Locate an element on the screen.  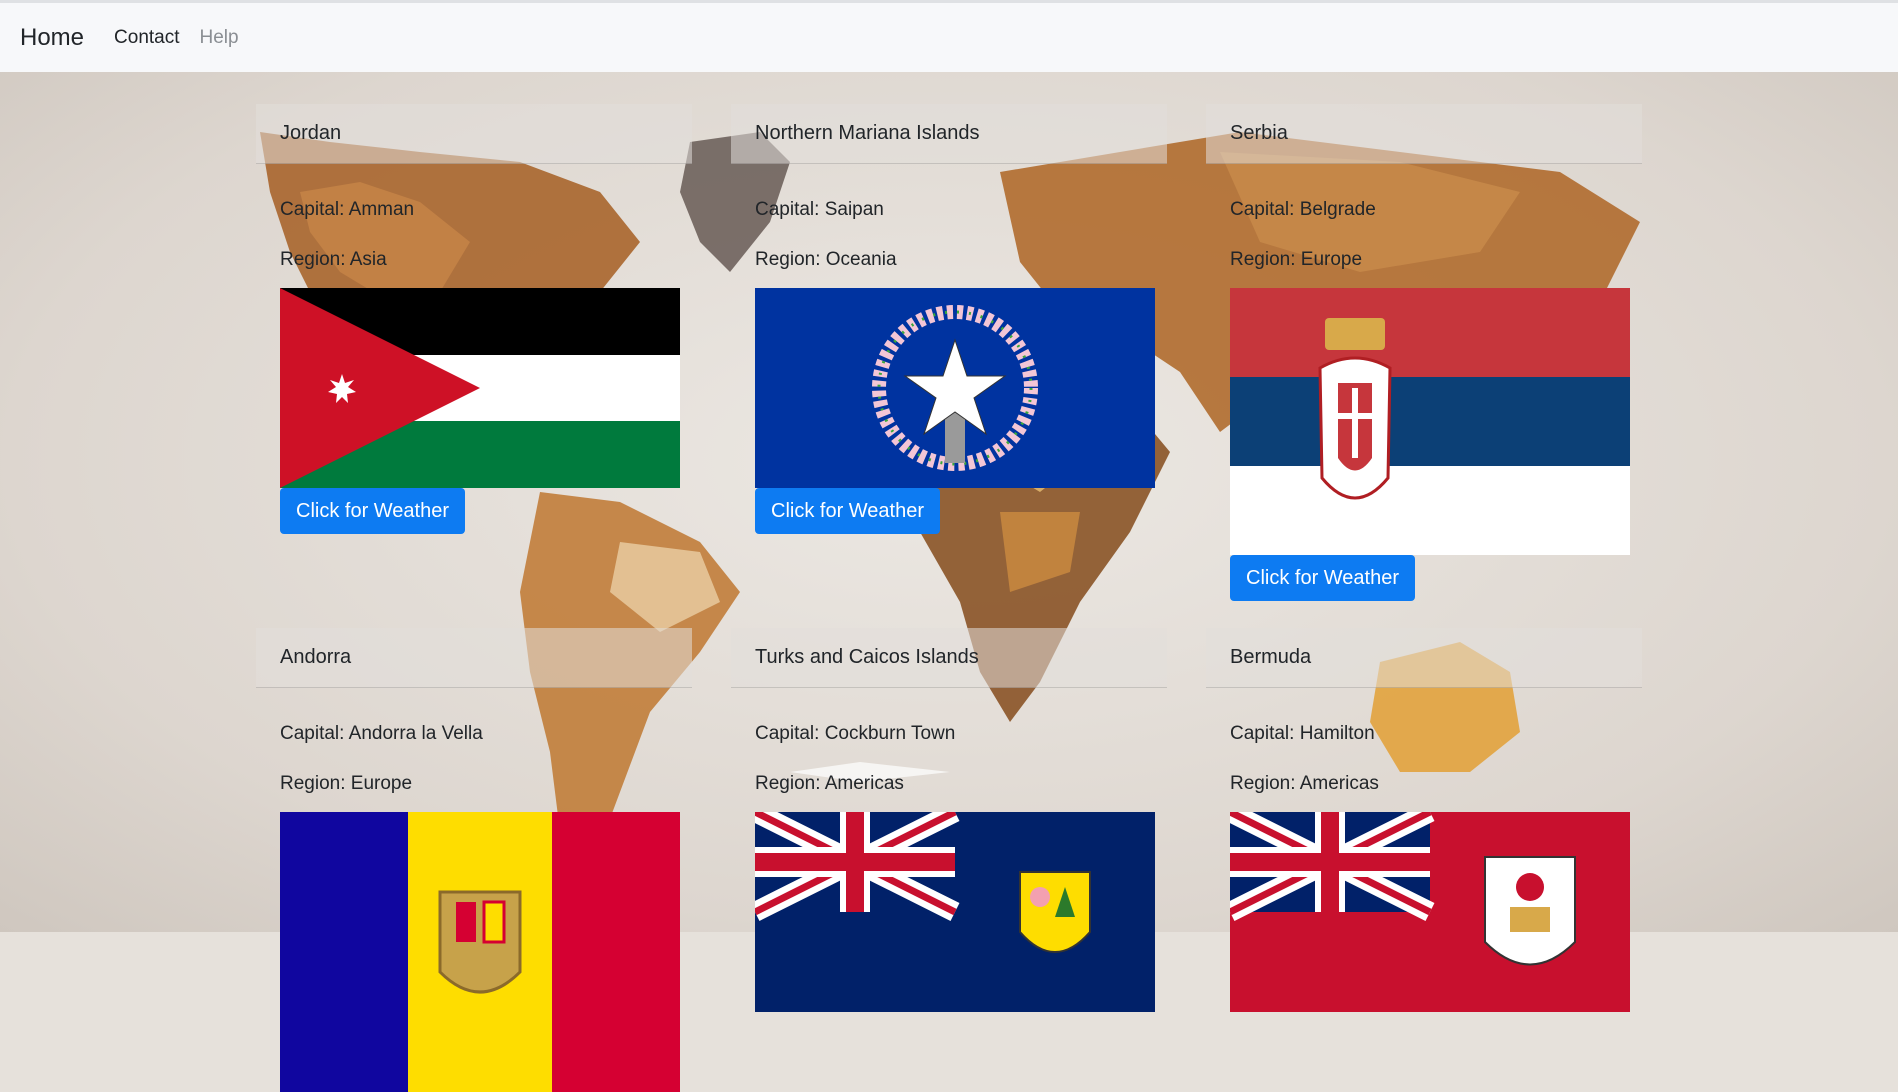
capital-text: Capital: Amman is located at coordinates (347, 209).